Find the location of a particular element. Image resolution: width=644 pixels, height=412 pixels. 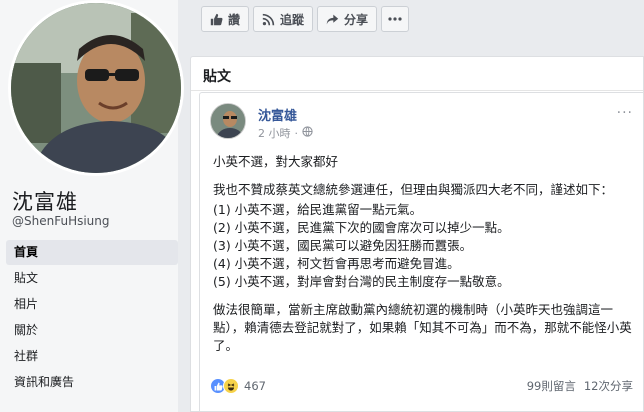

like-page-button: 讚 is located at coordinates (225, 19).